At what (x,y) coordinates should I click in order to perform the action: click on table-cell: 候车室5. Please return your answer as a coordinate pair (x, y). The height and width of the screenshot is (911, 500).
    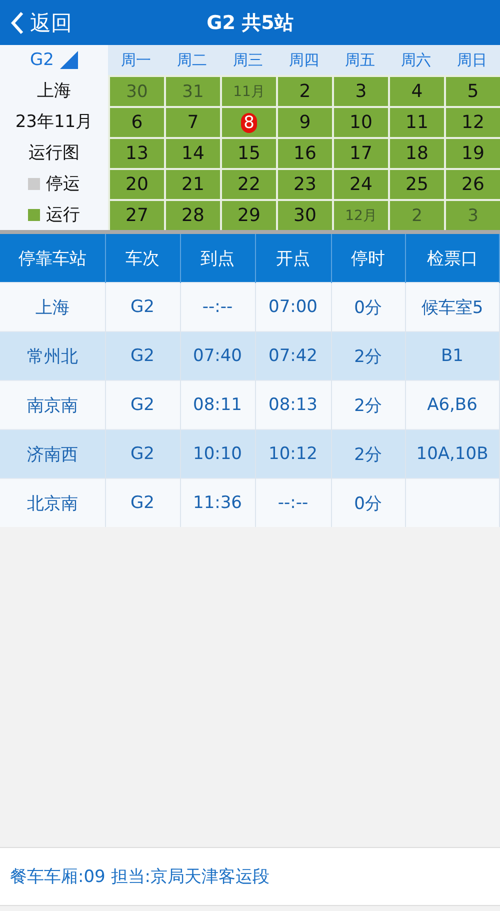
    Looking at the image, I should click on (452, 307).